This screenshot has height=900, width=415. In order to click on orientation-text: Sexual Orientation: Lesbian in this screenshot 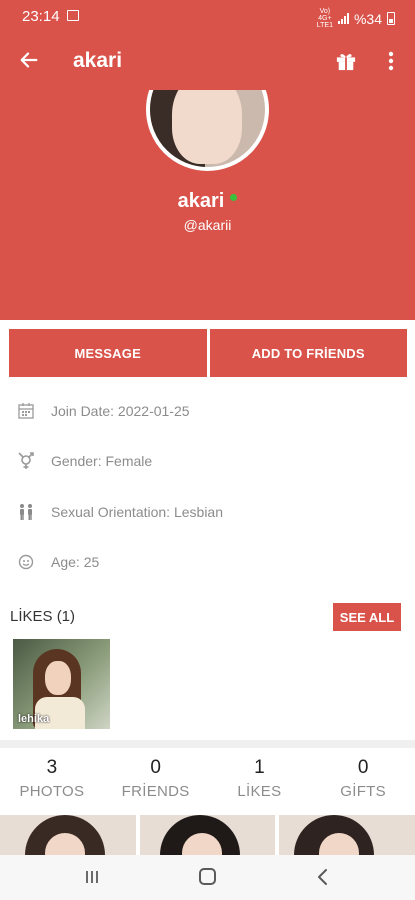, I will do `click(137, 512)`.